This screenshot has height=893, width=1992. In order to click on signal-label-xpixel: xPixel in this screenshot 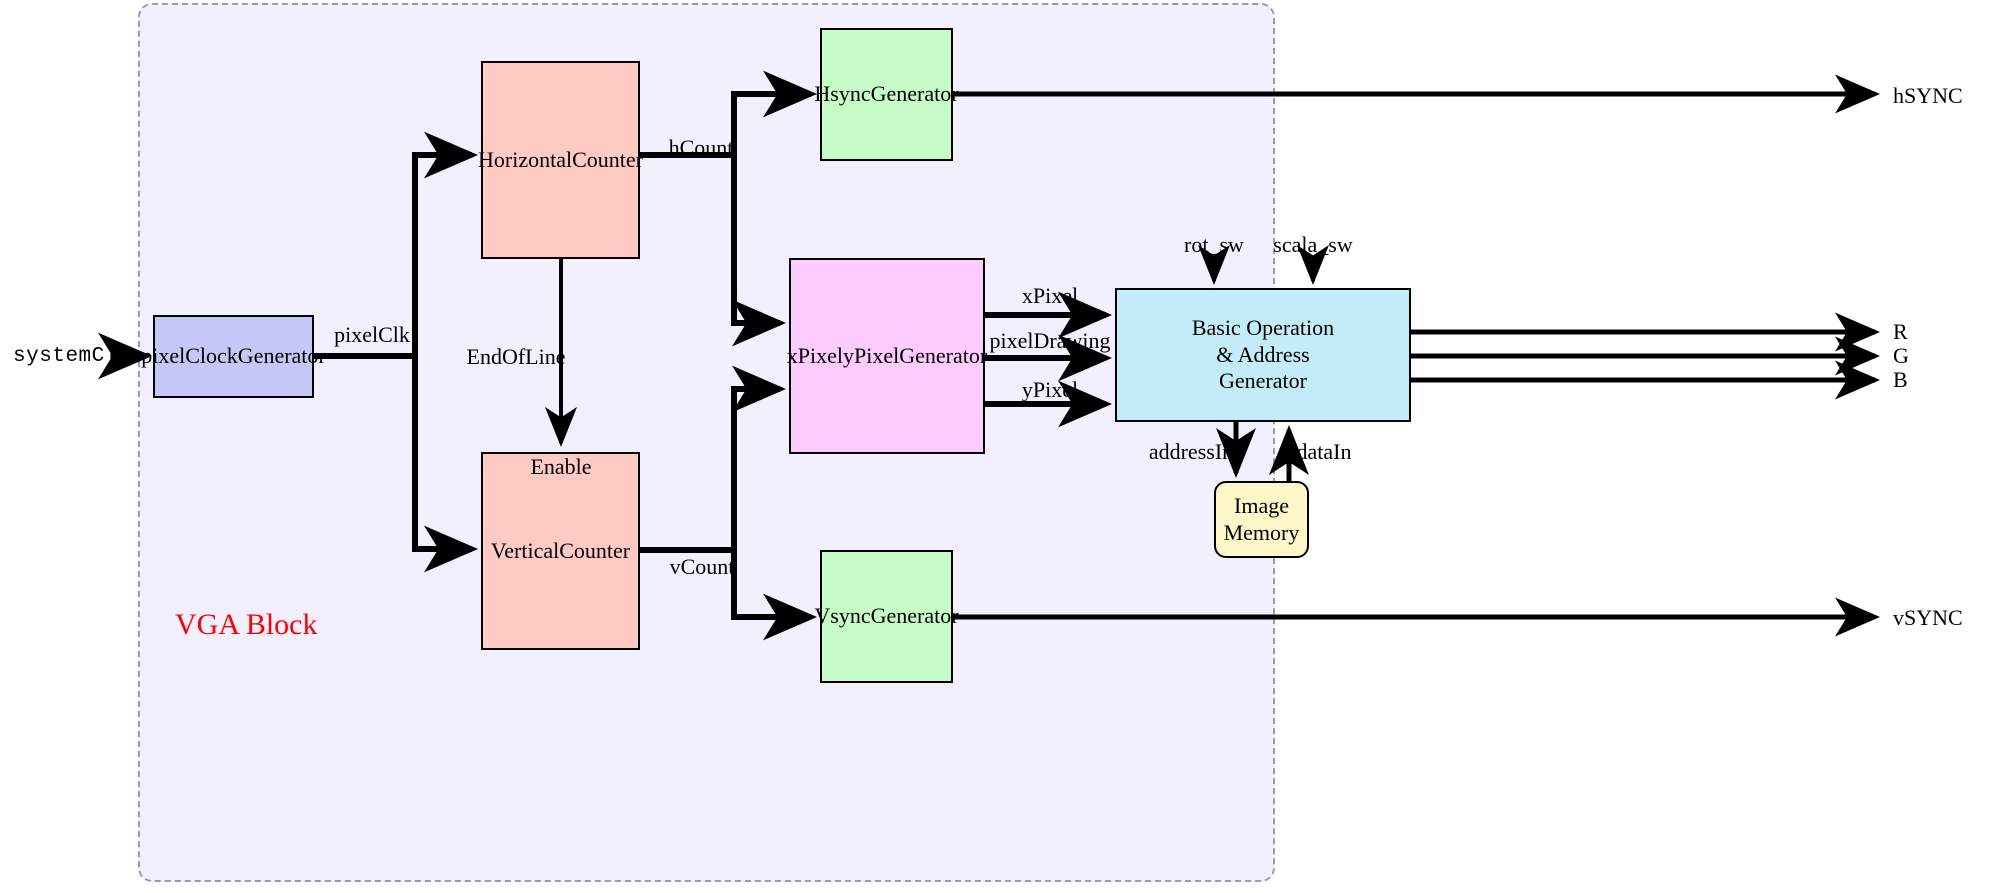, I will do `click(1050, 295)`.